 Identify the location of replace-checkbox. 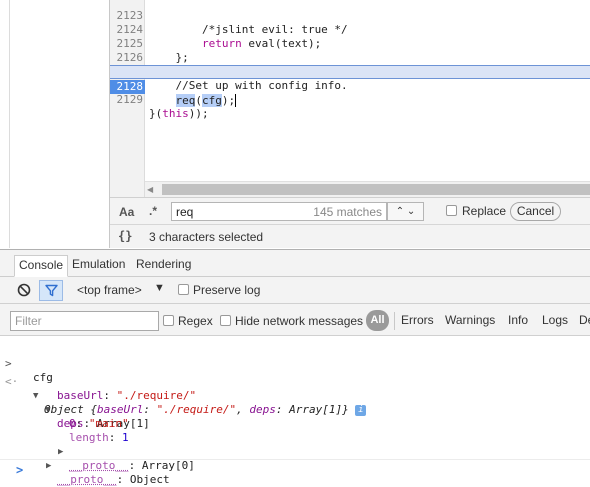
(451, 210).